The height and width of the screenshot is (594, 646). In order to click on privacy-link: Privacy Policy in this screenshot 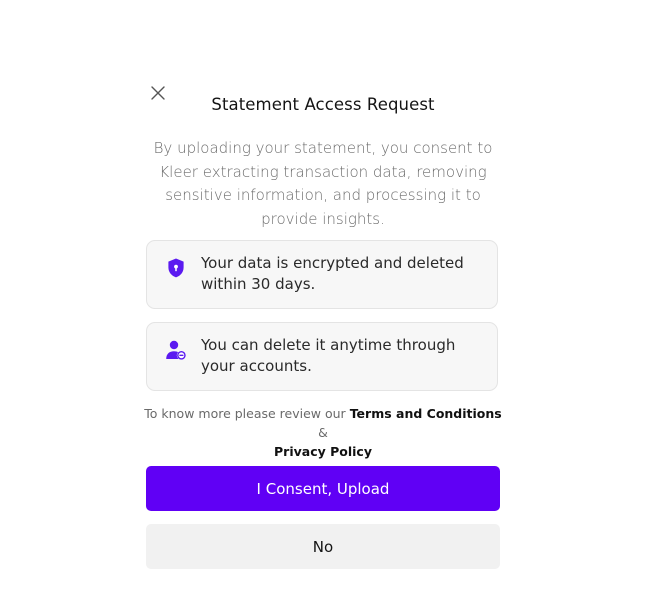, I will do `click(323, 451)`.